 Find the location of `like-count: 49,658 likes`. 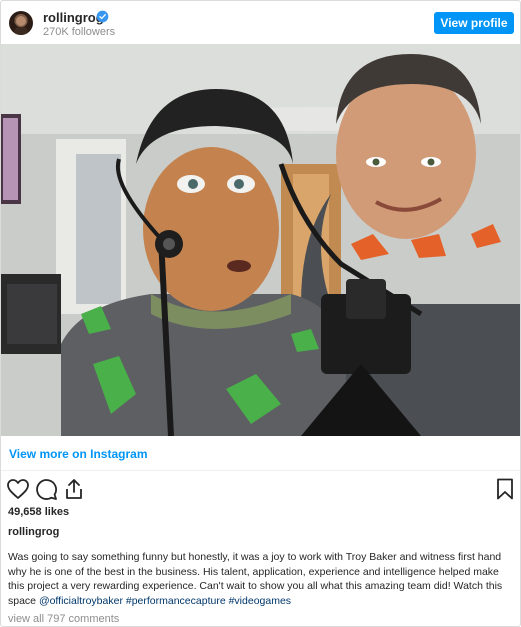

like-count: 49,658 likes is located at coordinates (38, 512).